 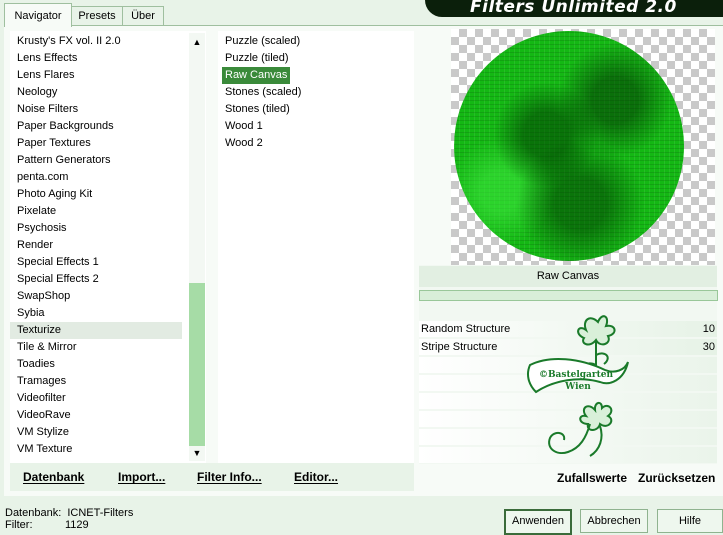 I want to click on category-item: Lens Effects, so click(x=96, y=58).